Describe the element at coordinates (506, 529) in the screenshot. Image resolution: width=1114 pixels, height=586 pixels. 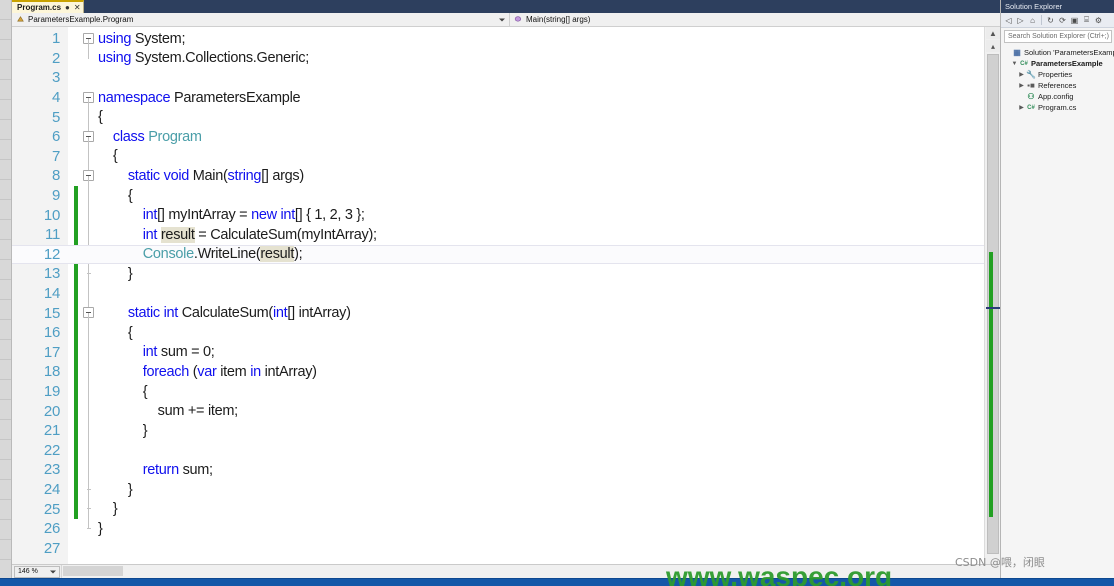
I see `code-line: 26}` at that location.